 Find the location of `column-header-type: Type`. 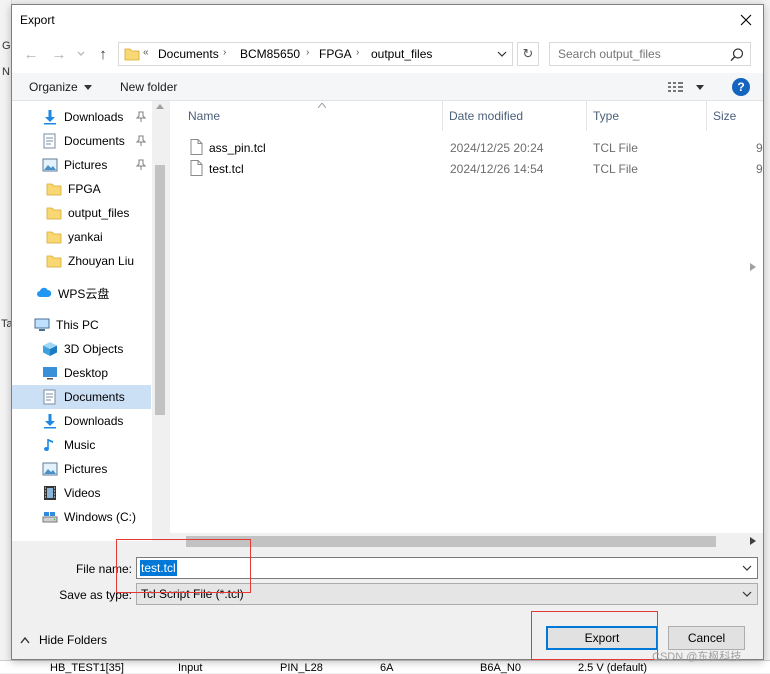

column-header-type: Type is located at coordinates (648, 116).